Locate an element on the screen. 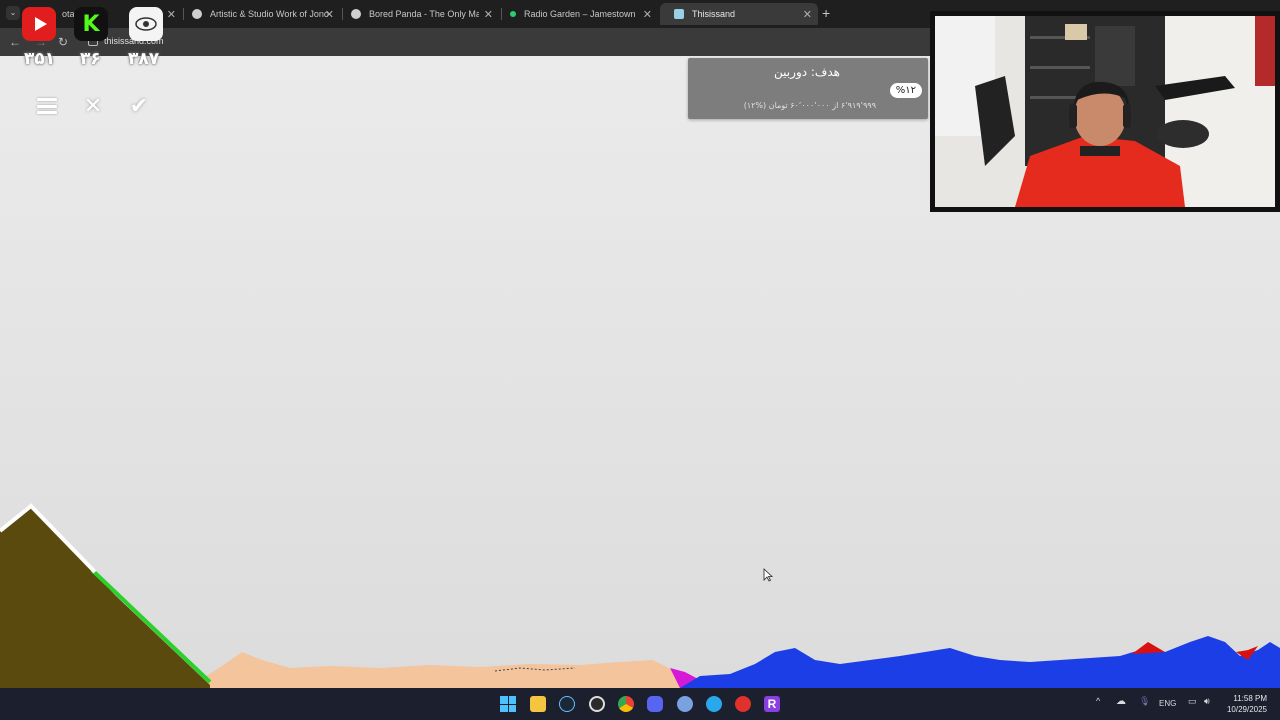  goal-title: هدف: دوربین is located at coordinates (807, 72).